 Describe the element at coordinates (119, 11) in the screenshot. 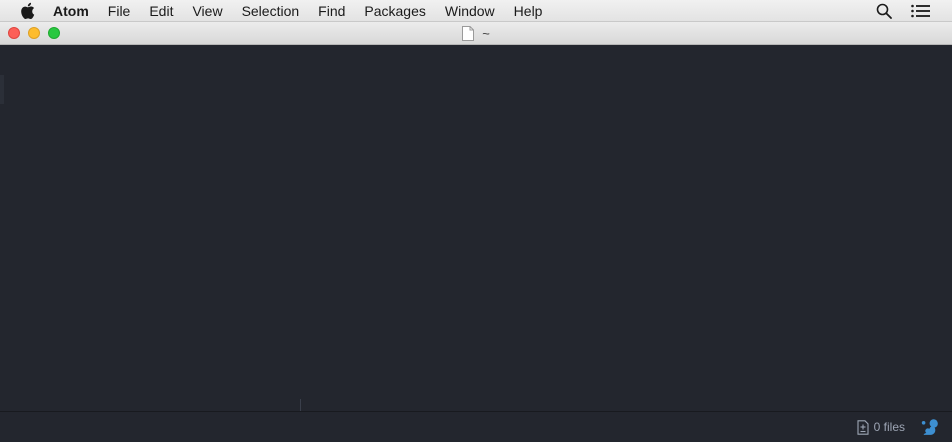

I see `menu-file: File` at that location.